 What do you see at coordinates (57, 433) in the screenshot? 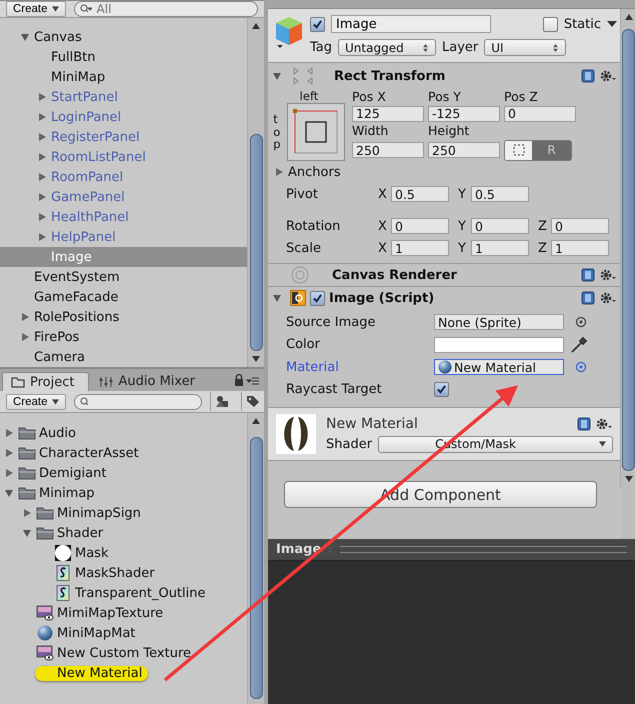
I see `asset-name: Audio` at bounding box center [57, 433].